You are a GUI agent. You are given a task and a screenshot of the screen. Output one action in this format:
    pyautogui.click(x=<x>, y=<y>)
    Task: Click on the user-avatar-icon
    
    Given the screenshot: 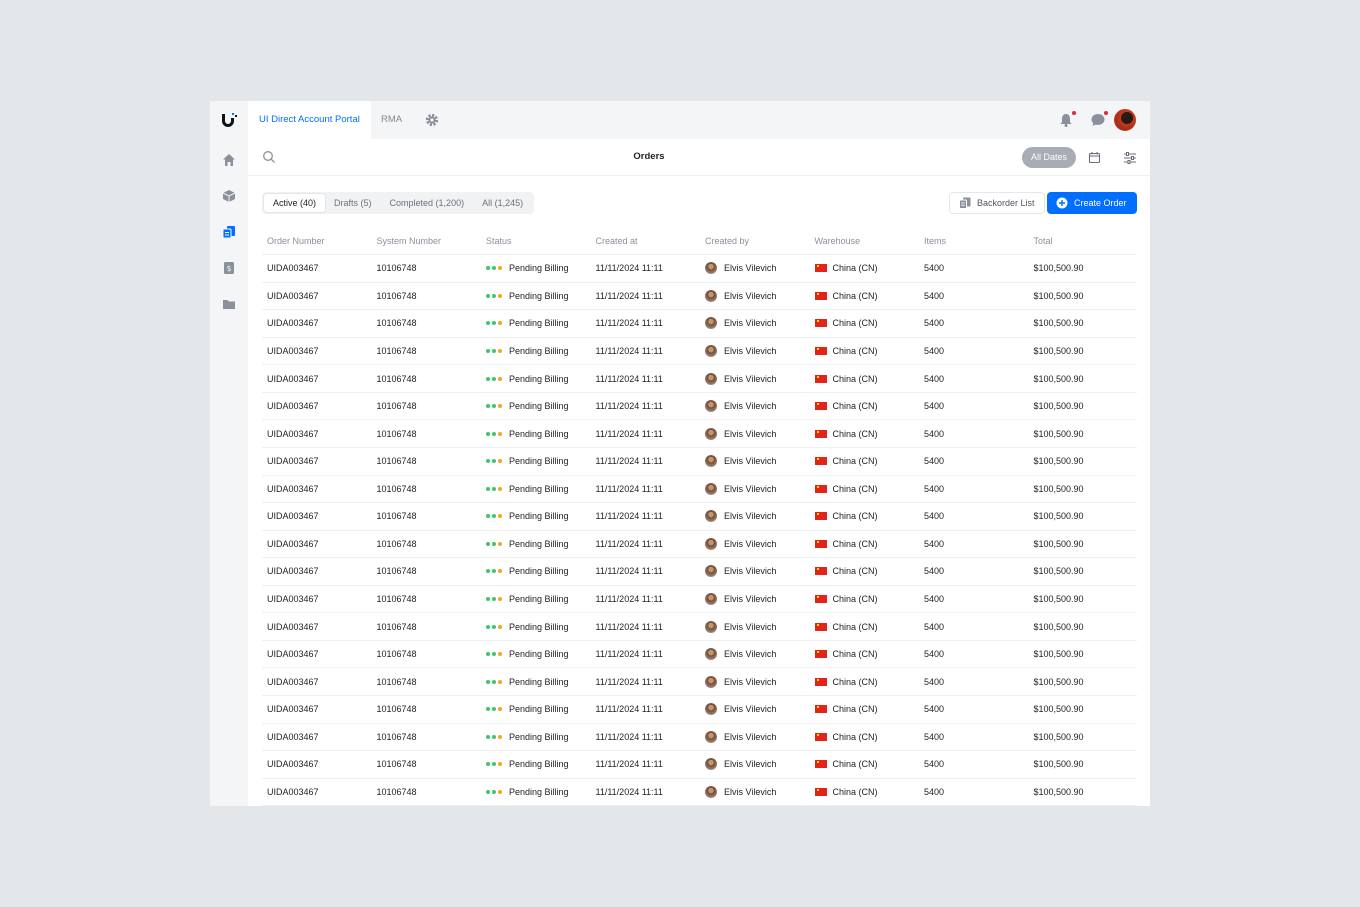 What is the action you would take?
    pyautogui.click(x=711, y=406)
    